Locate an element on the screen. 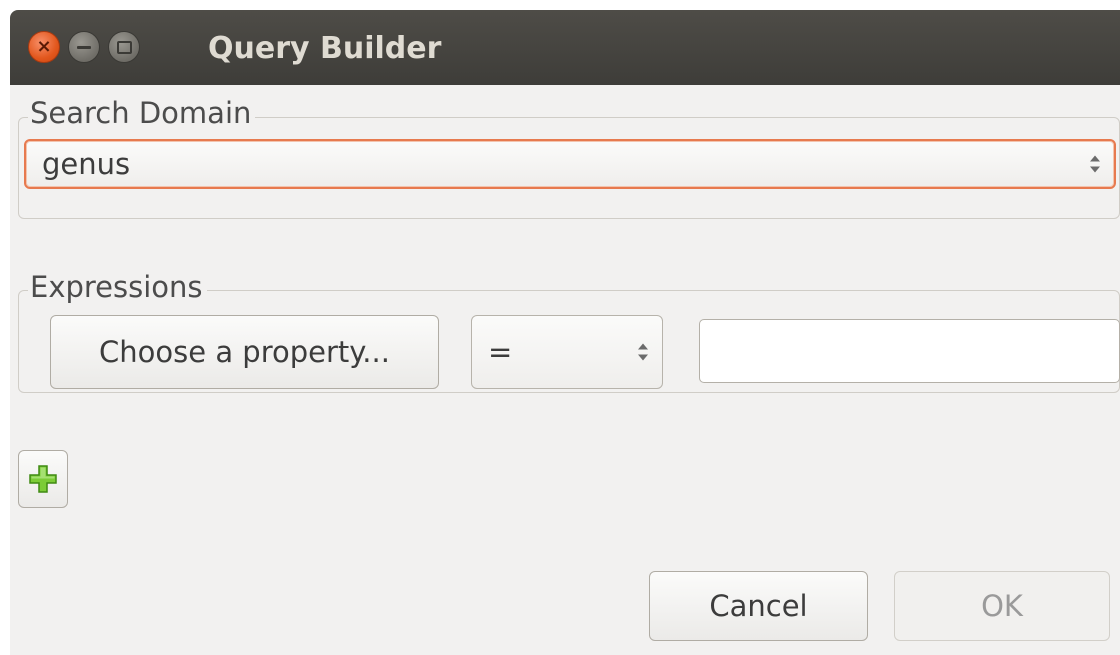 This screenshot has height=655, width=1120. cancel-button: Cancel is located at coordinates (758, 606).